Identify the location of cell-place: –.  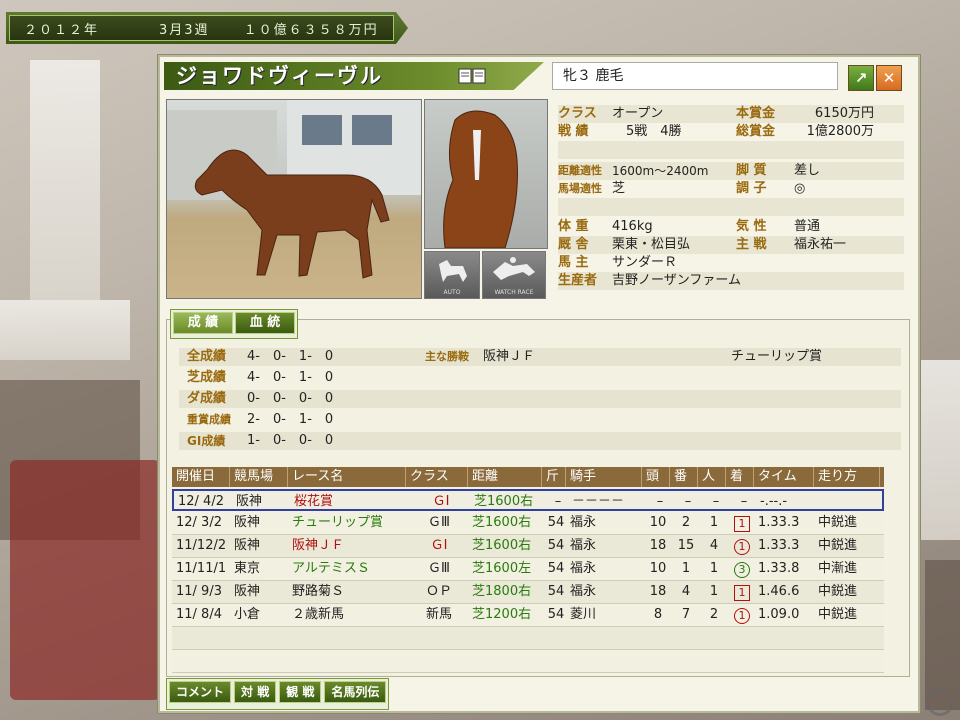
(744, 501).